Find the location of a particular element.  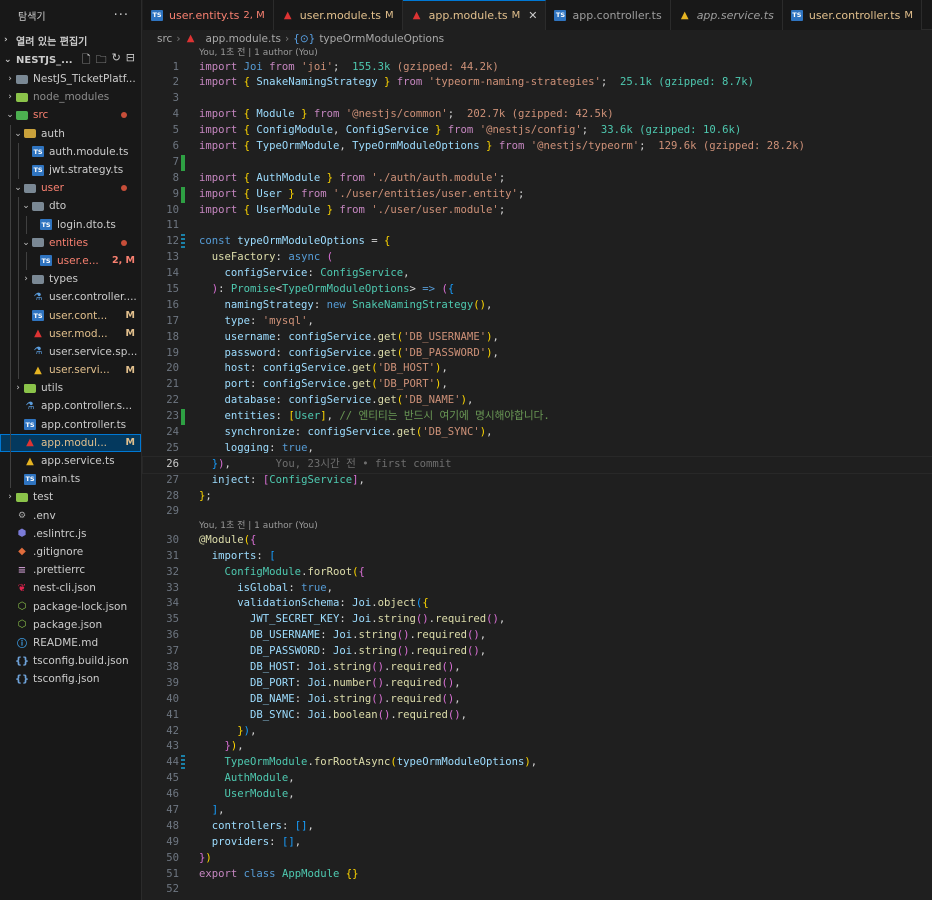

code-line: 48 controllers: [], is located at coordinates (537, 827).